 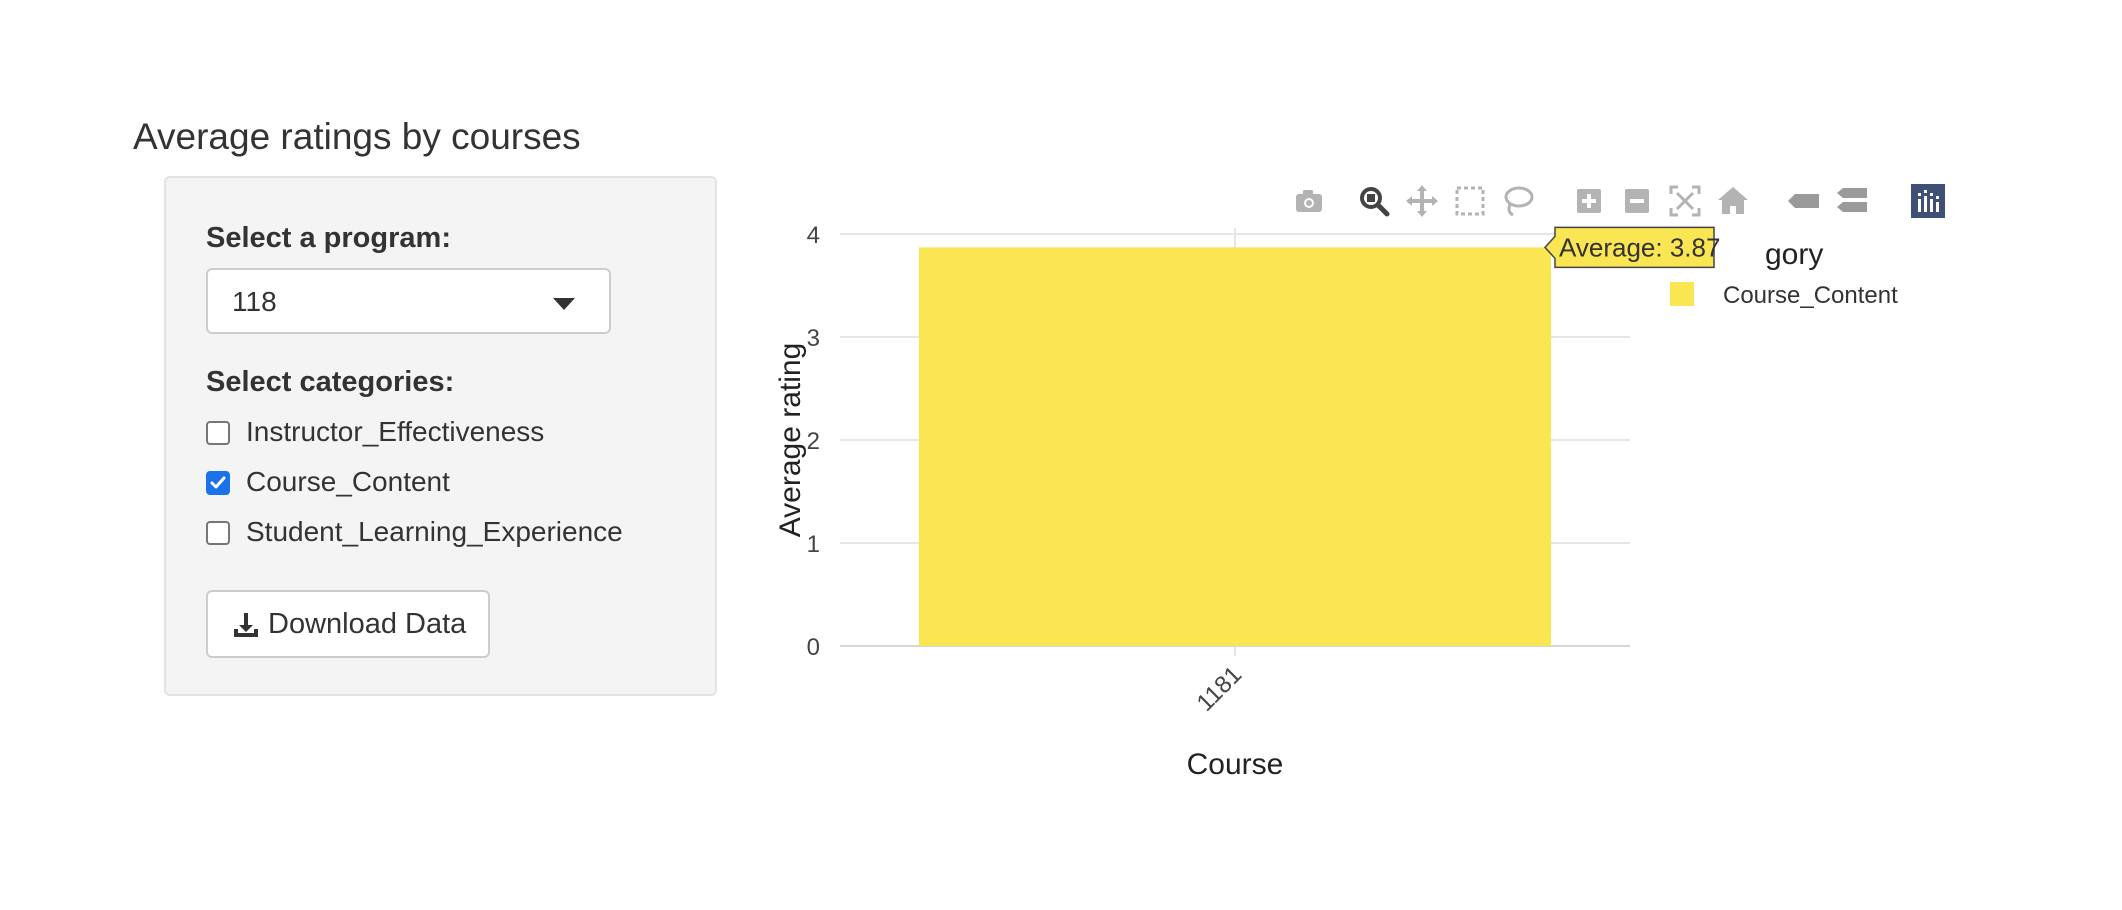 What do you see at coordinates (813, 235) in the screenshot?
I see `y-tick-label: 4` at bounding box center [813, 235].